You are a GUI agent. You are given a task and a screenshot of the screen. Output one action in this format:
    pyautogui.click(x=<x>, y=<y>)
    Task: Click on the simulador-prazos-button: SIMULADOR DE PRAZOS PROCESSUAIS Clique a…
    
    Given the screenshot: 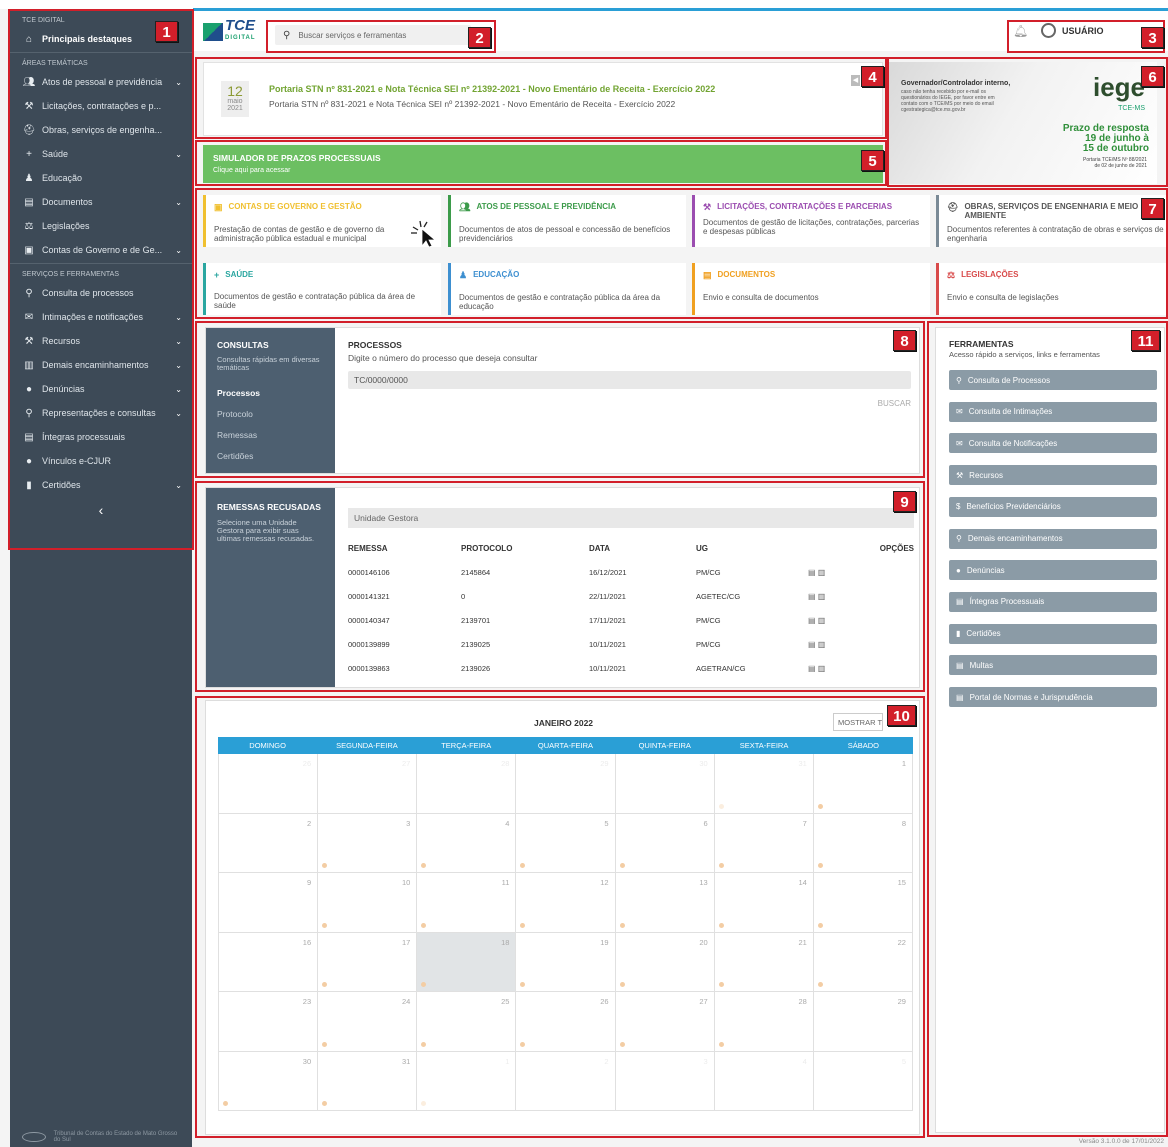 What is the action you would take?
    pyautogui.click(x=543, y=164)
    